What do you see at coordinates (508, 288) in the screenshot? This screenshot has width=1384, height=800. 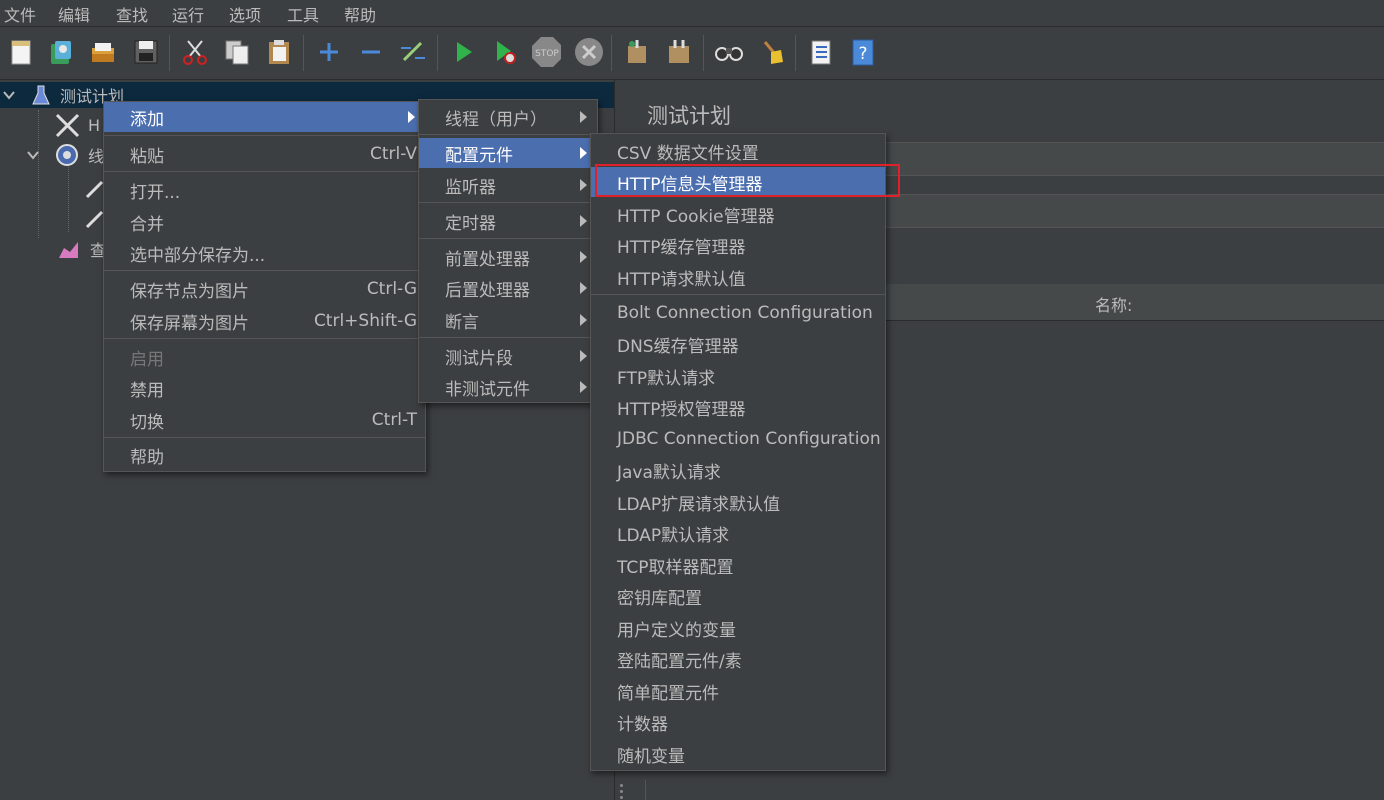 I see `submenu-item-post-processor: 后置处理器` at bounding box center [508, 288].